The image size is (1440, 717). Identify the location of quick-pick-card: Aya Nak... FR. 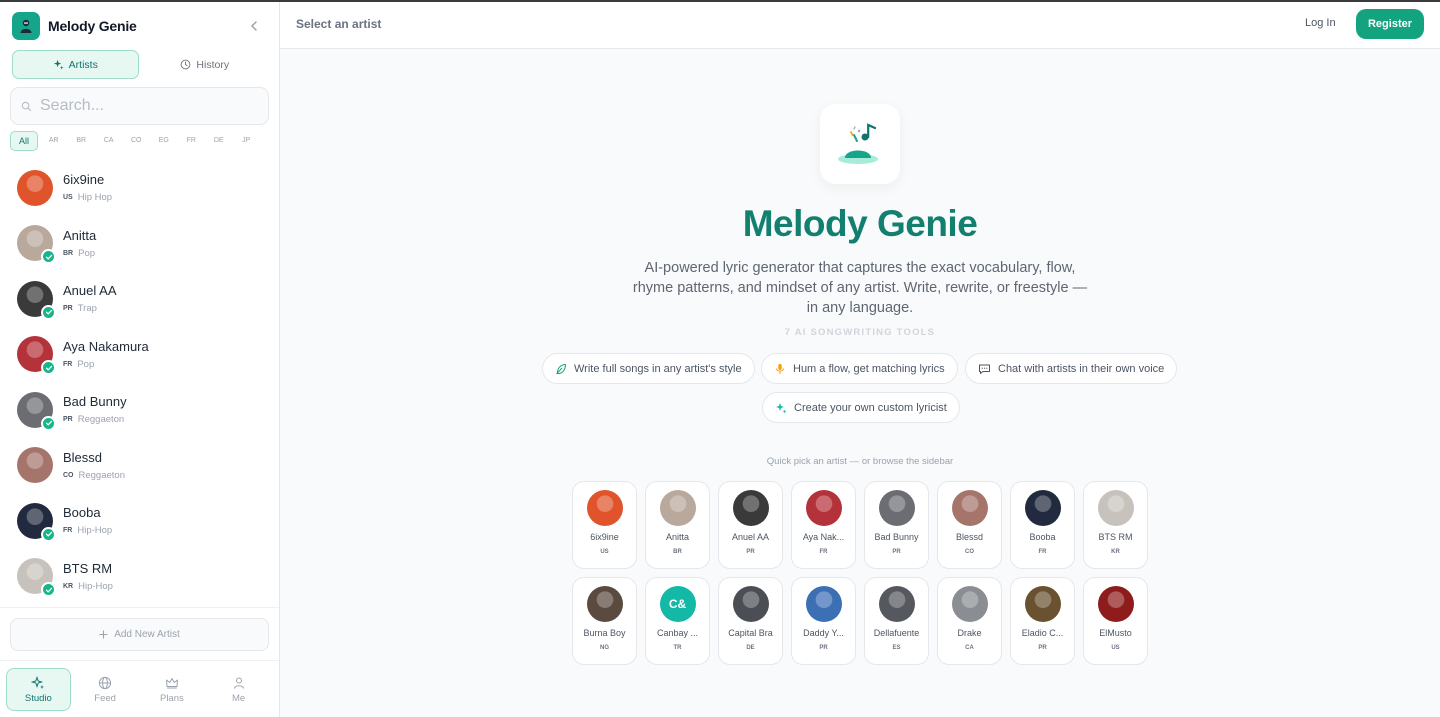
(823, 525).